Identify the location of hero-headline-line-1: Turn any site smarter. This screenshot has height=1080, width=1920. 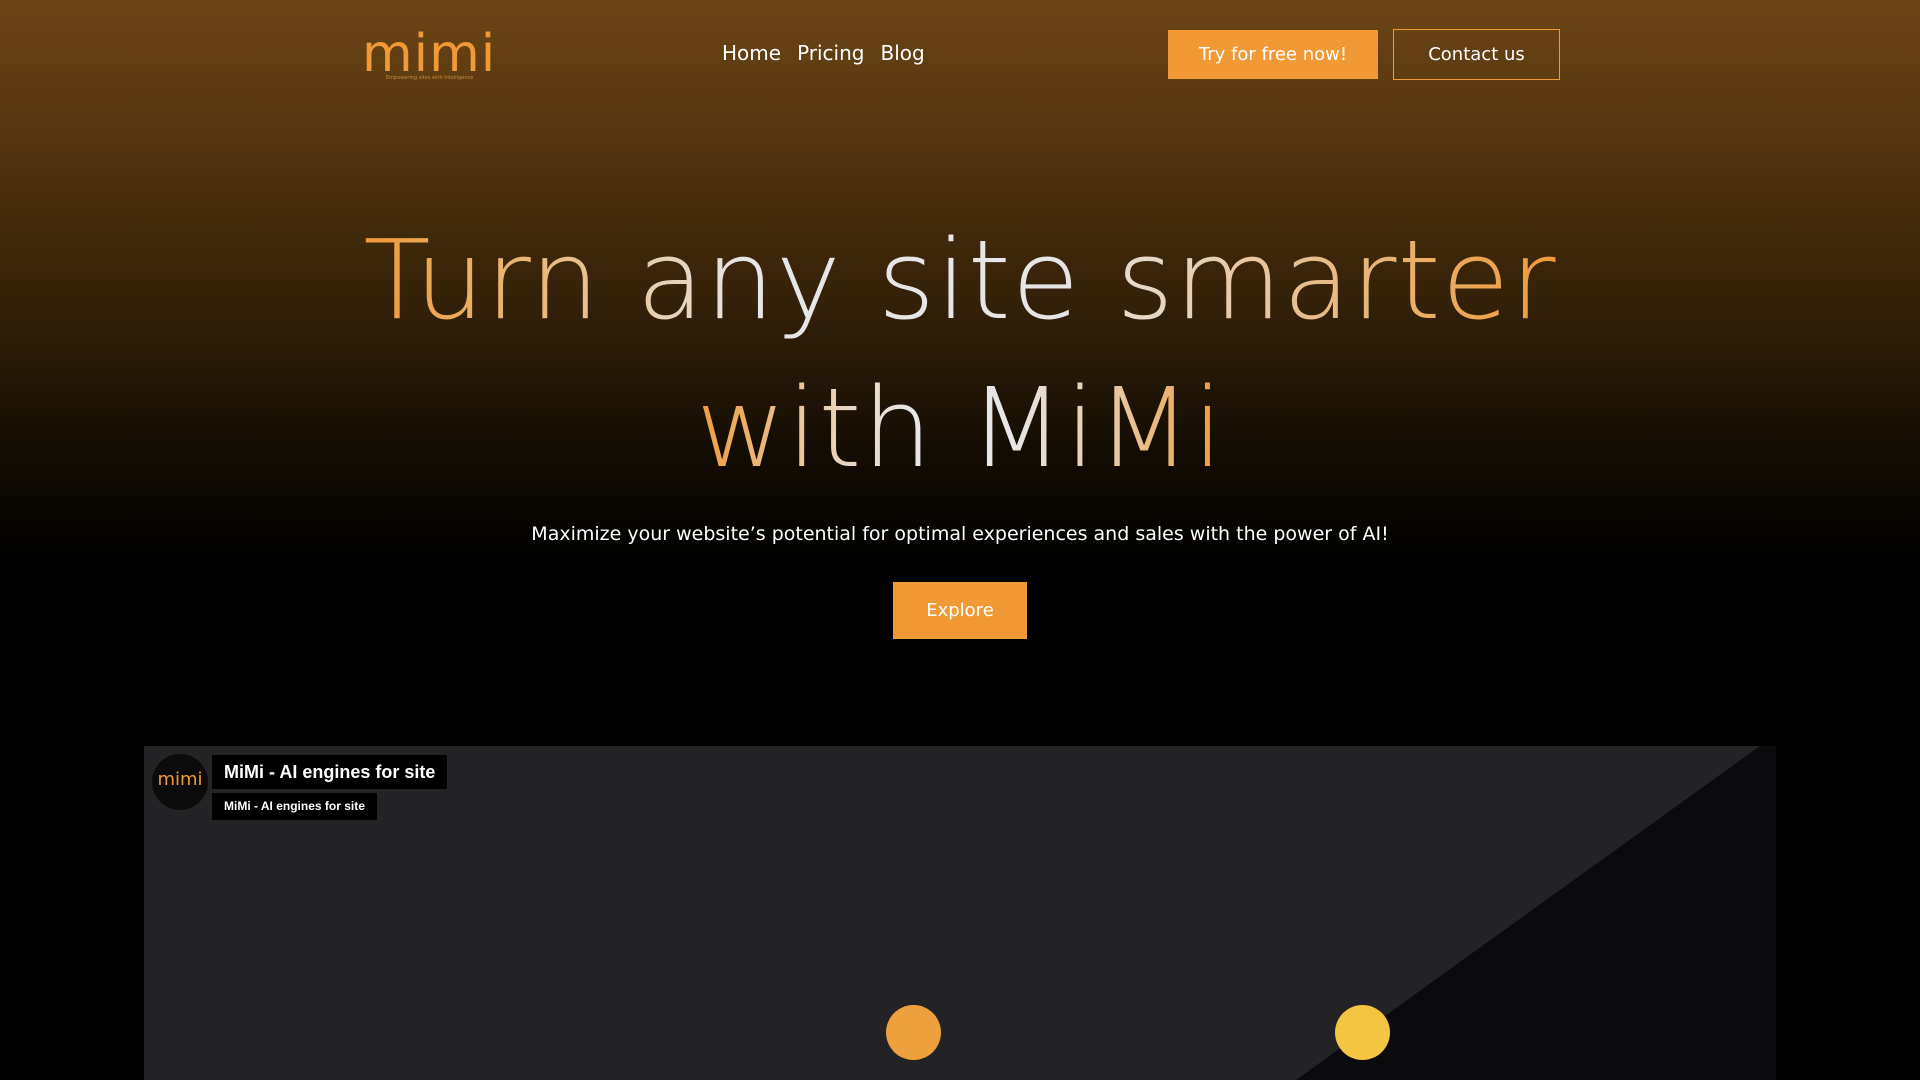
(960, 280).